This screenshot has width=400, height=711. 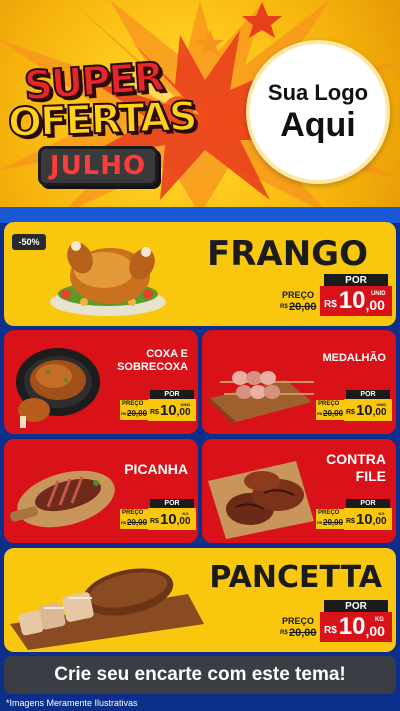 I want to click on logo-line2: Aqui, so click(x=318, y=124).